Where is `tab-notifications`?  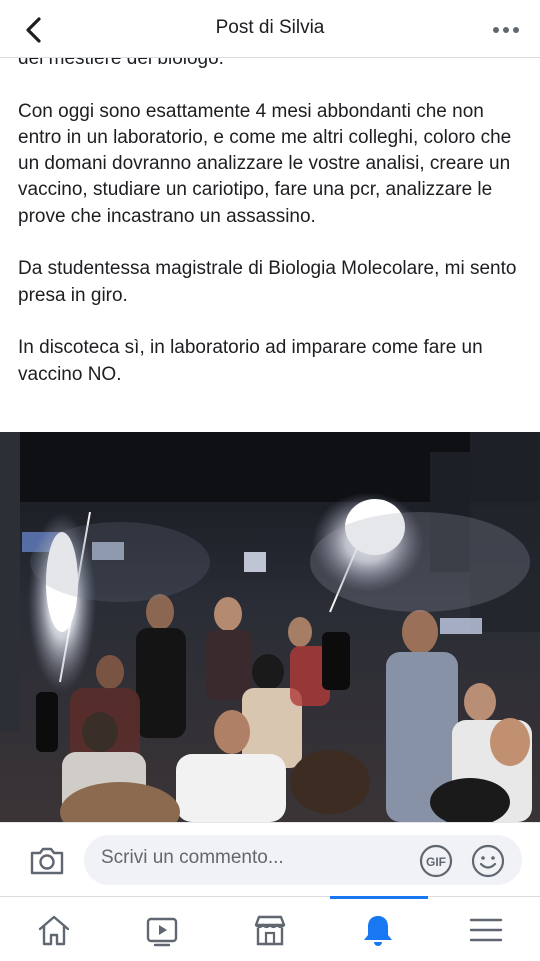 tab-notifications is located at coordinates (378, 929).